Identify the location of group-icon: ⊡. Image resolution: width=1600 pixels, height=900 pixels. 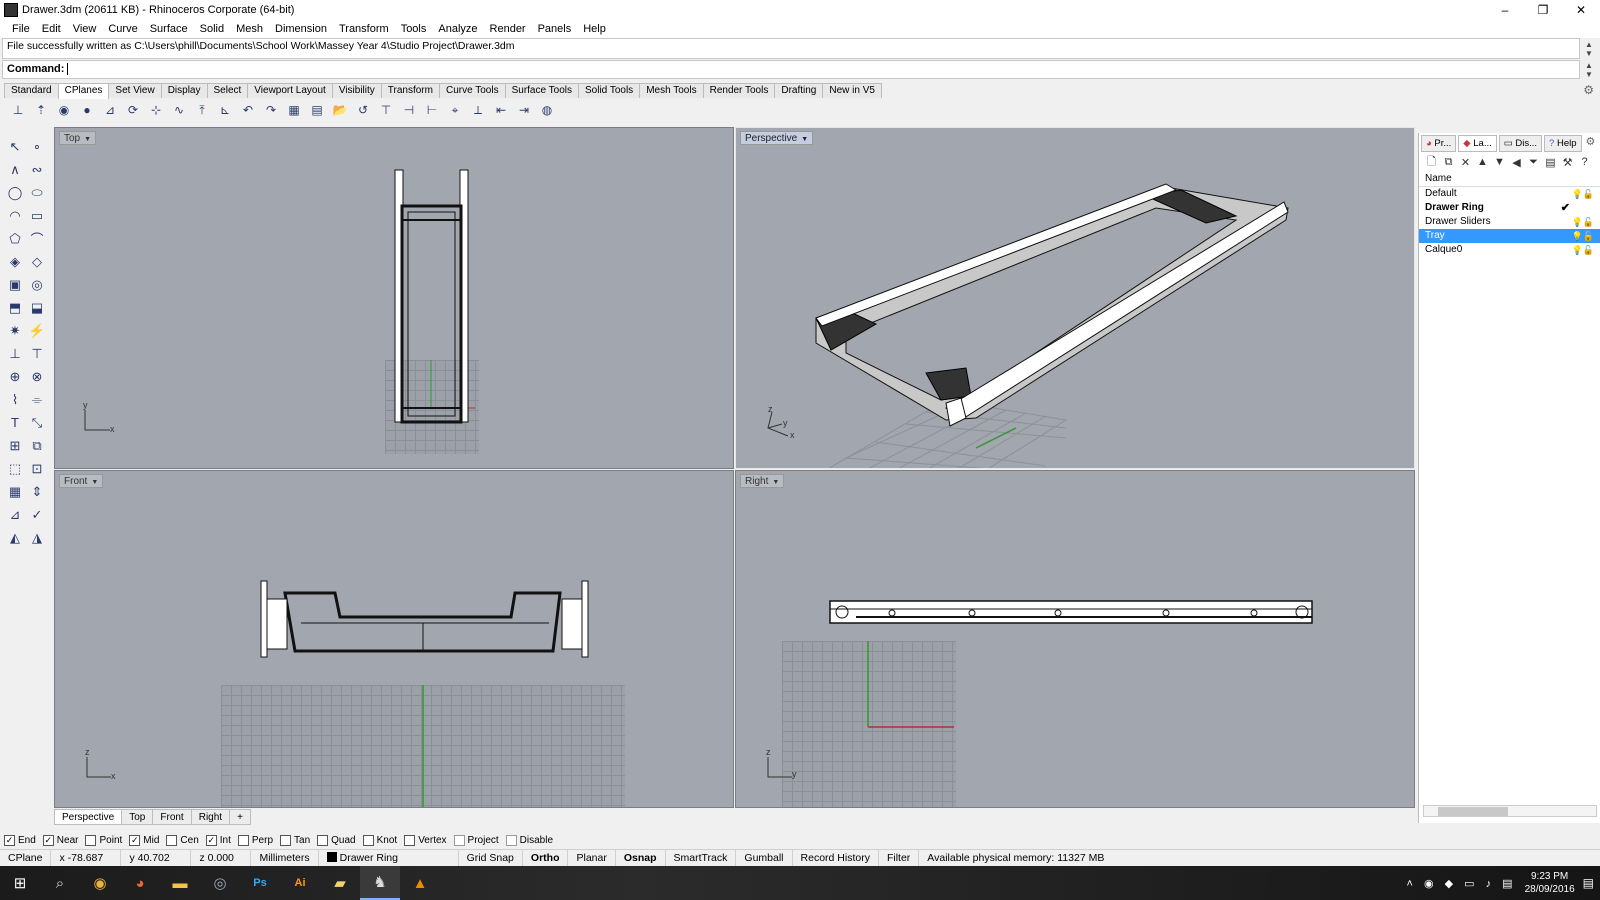
(37, 468).